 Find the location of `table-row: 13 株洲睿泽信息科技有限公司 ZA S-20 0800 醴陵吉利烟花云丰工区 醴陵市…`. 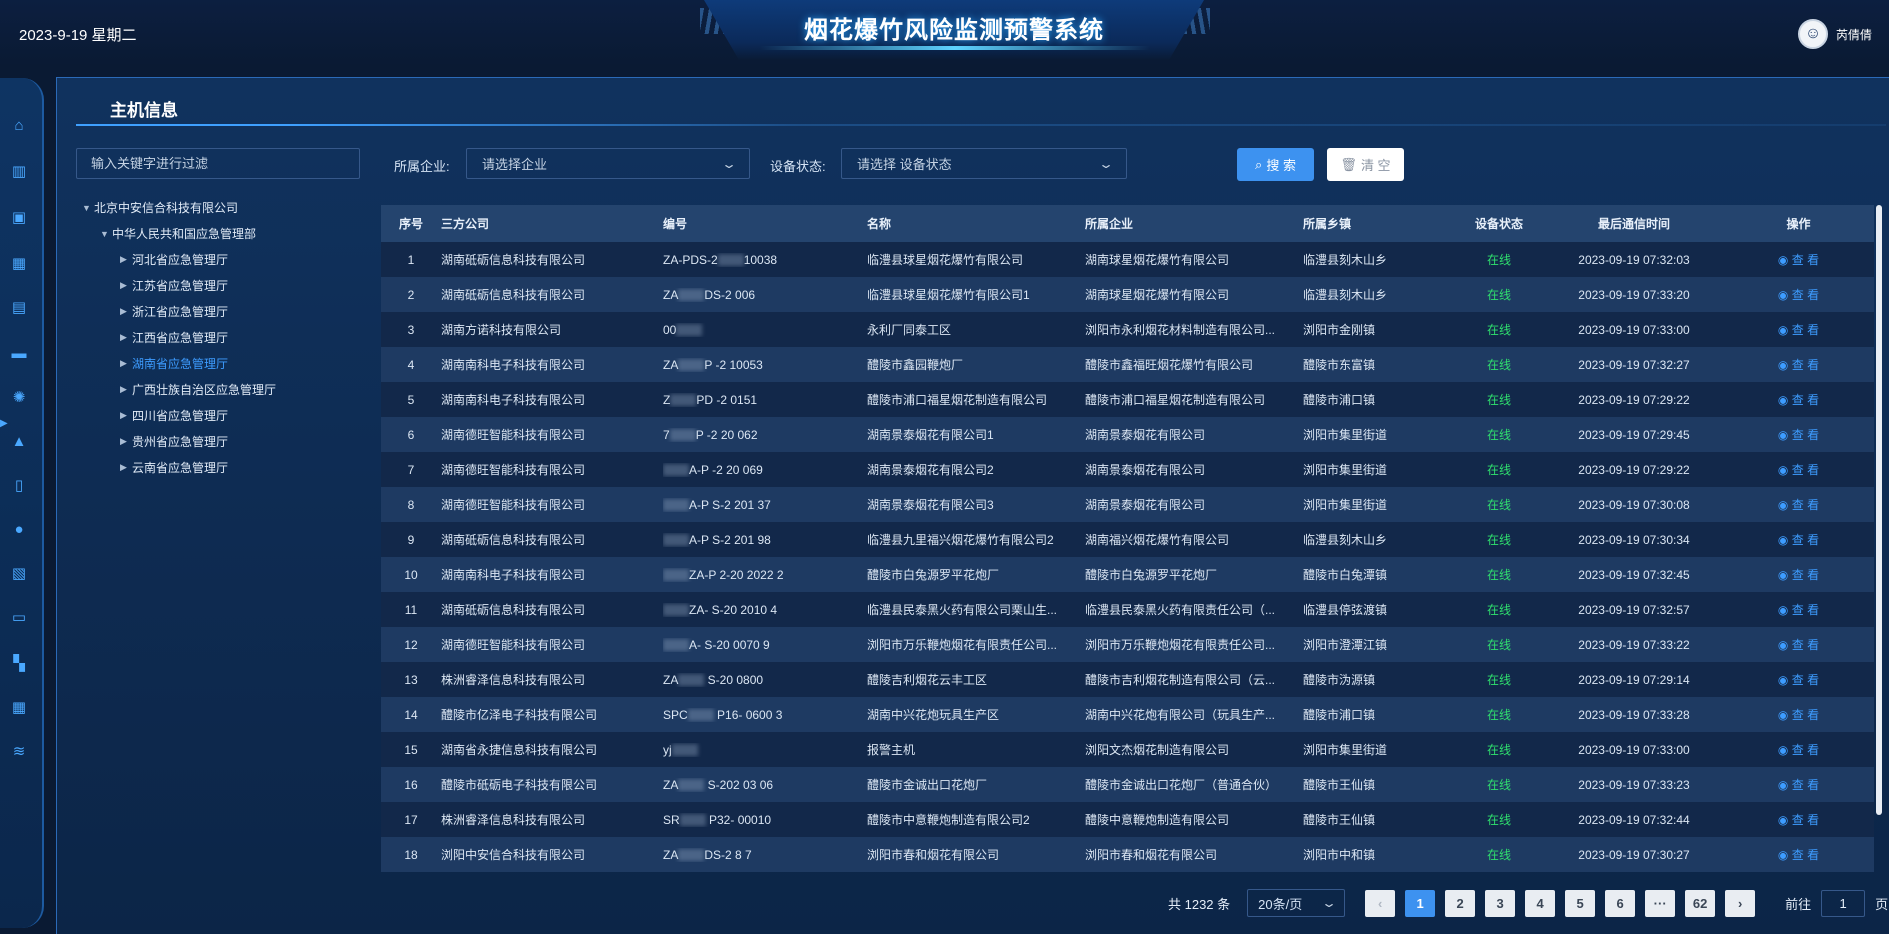

table-row: 13 株洲睿泽信息科技有限公司 ZA S-20 0800 醴陵吉利烟花云丰工区 醴陵市… is located at coordinates (1127, 679).